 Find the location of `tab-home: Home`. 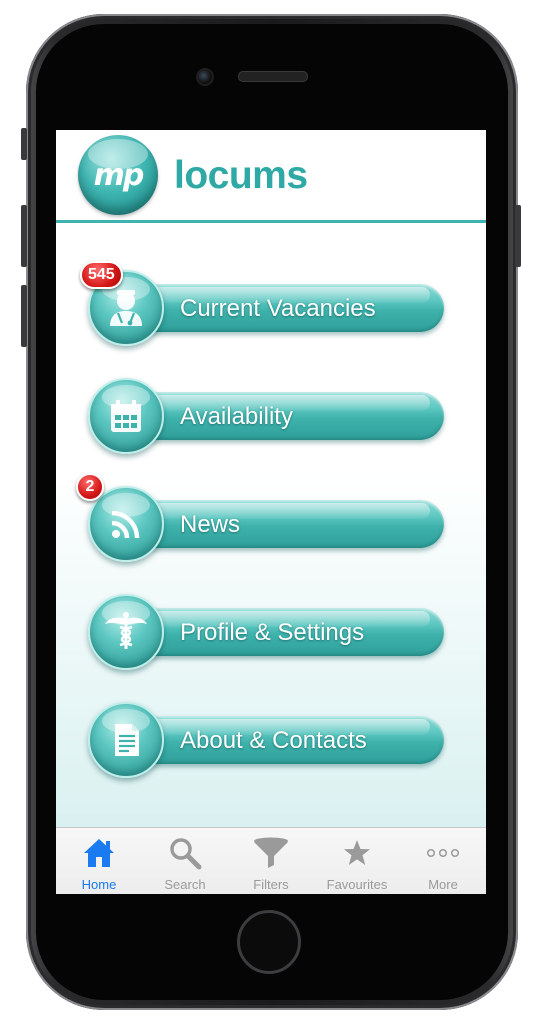

tab-home: Home is located at coordinates (99, 861).